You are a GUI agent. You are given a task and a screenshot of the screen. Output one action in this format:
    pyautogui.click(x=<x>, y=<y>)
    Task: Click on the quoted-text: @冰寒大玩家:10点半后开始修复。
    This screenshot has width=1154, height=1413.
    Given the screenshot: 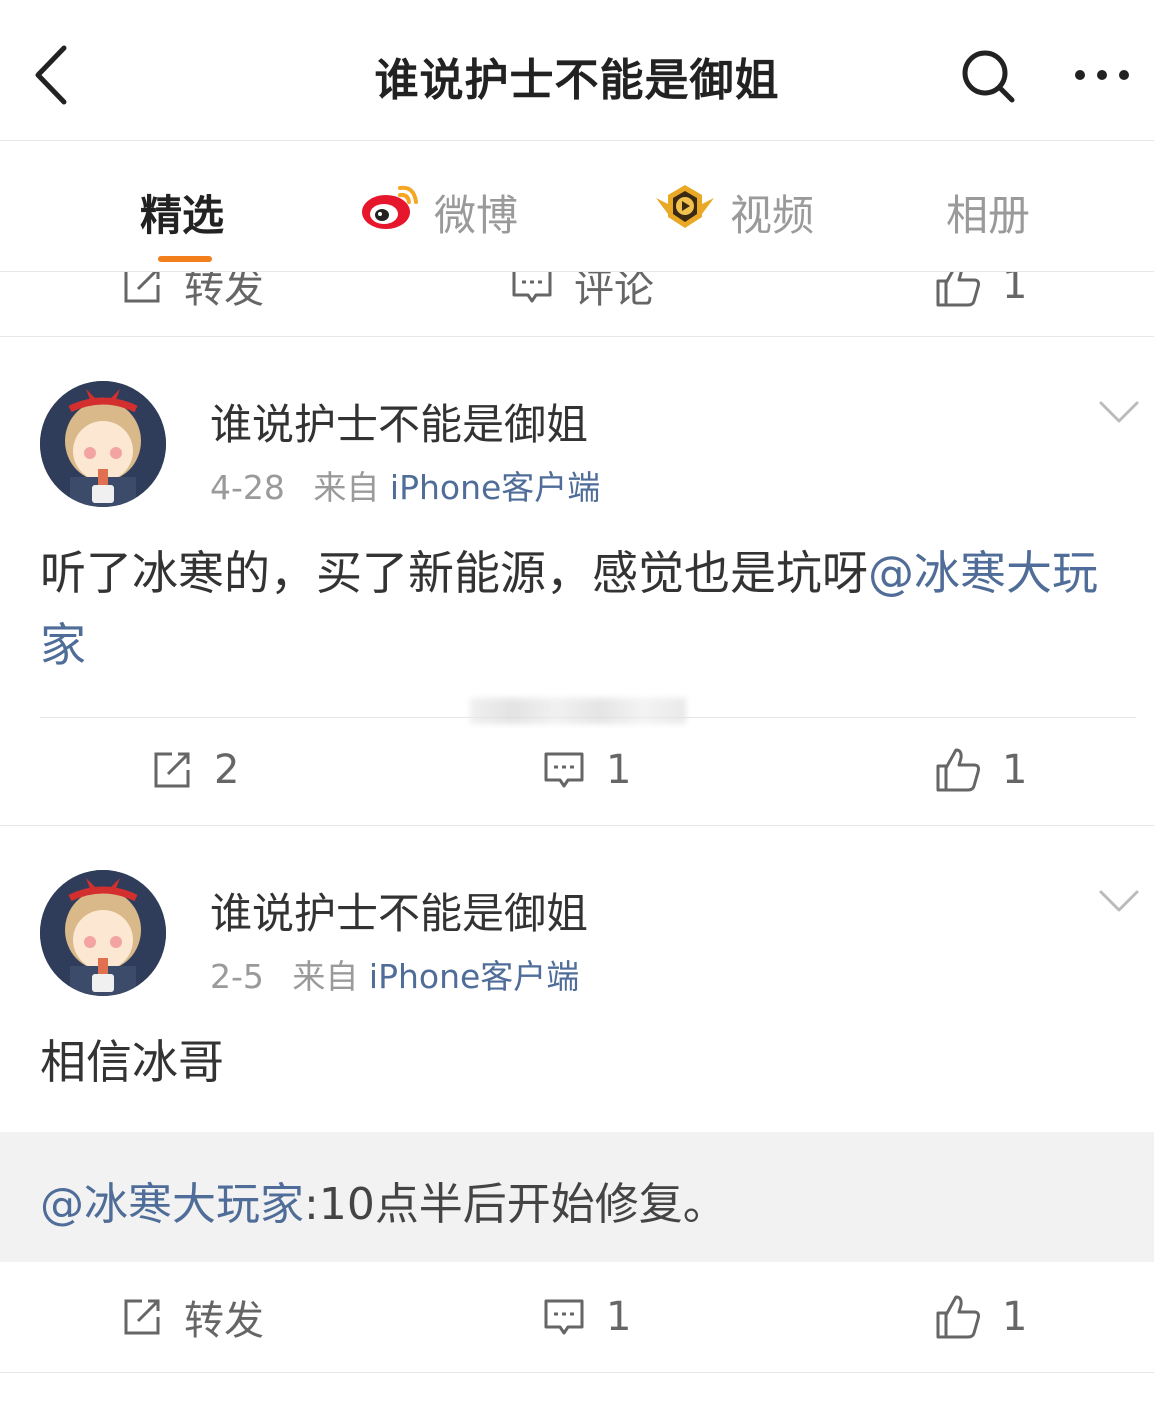 What is the action you would take?
    pyautogui.click(x=383, y=1200)
    